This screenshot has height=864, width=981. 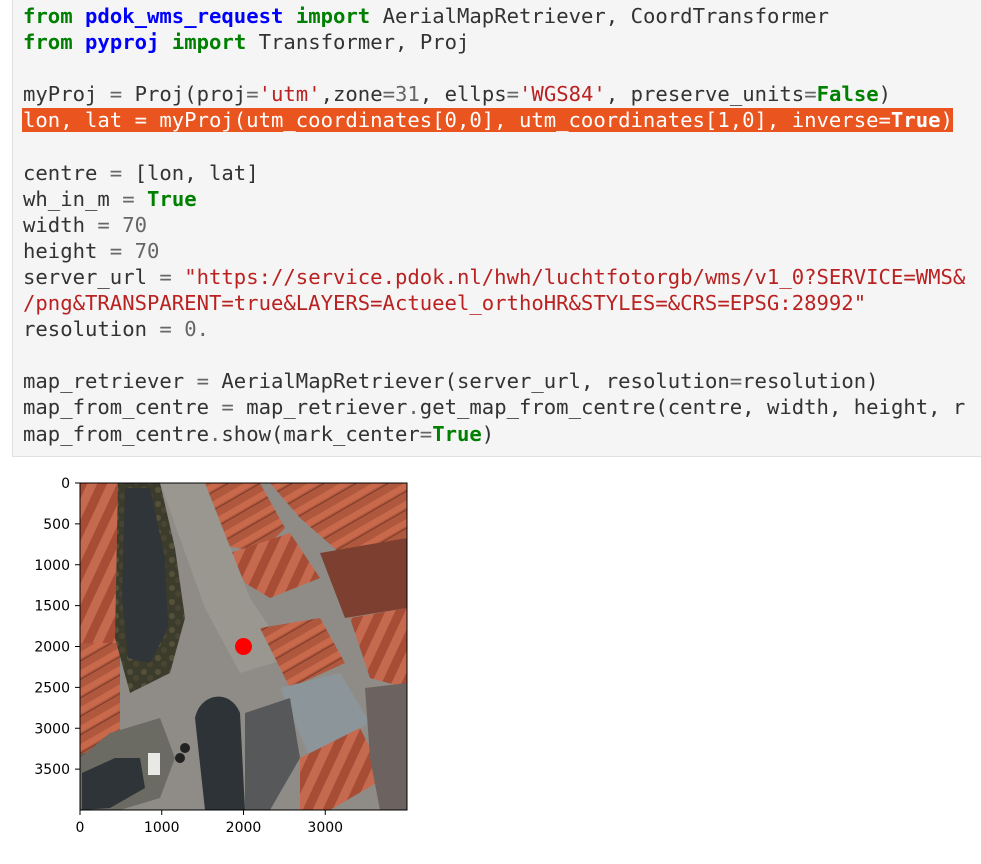 I want to click on y-tick-label: 500, so click(x=56, y=525).